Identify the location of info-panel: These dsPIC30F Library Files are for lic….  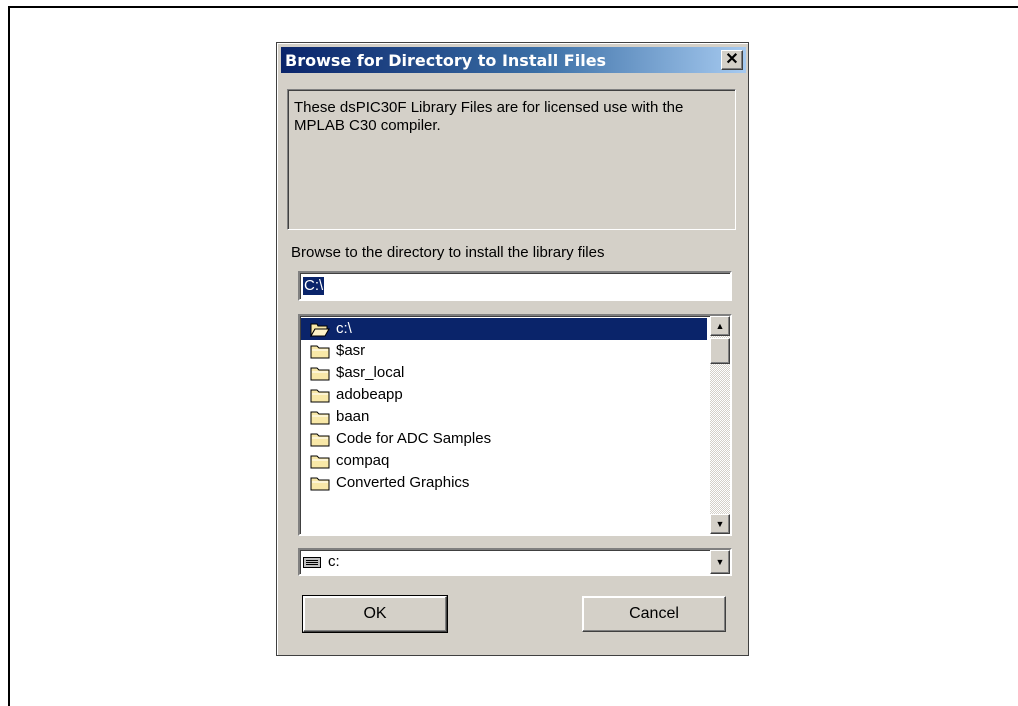
(511, 159).